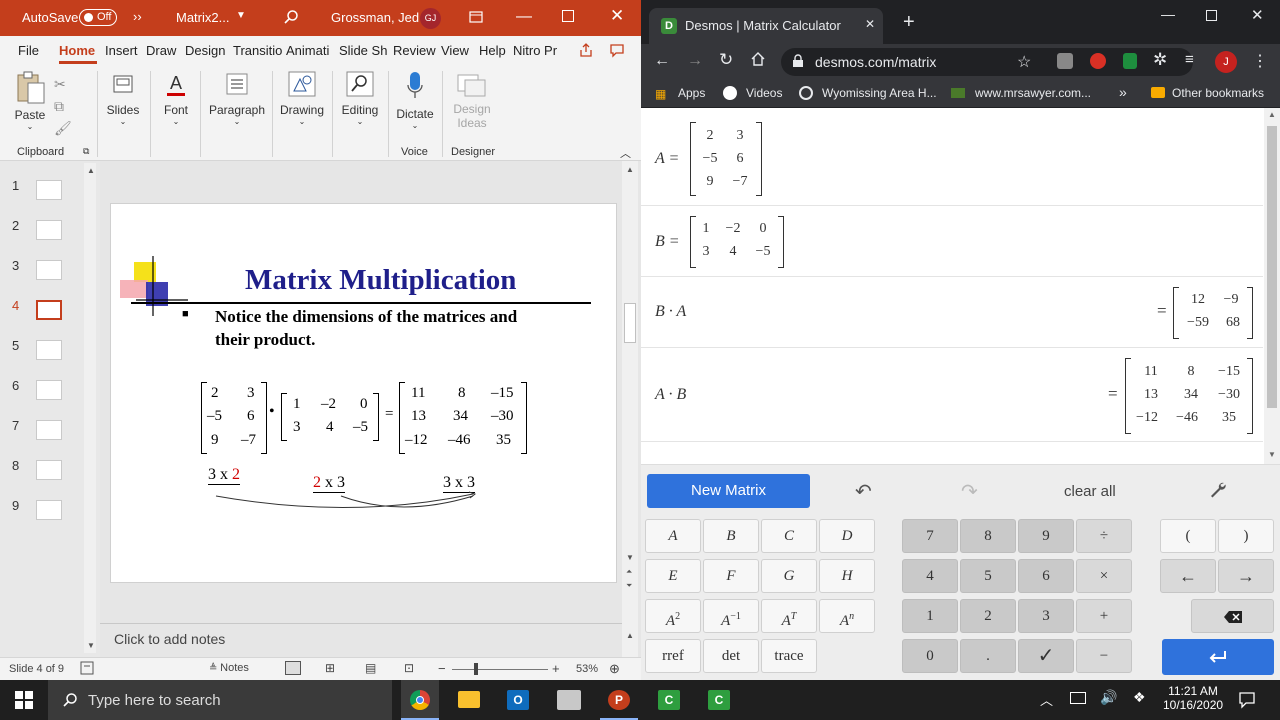 This screenshot has height=720, width=1280. Describe the element at coordinates (1272, 286) in the screenshot. I see `expression-scrollbar: ▲ ▼` at that location.